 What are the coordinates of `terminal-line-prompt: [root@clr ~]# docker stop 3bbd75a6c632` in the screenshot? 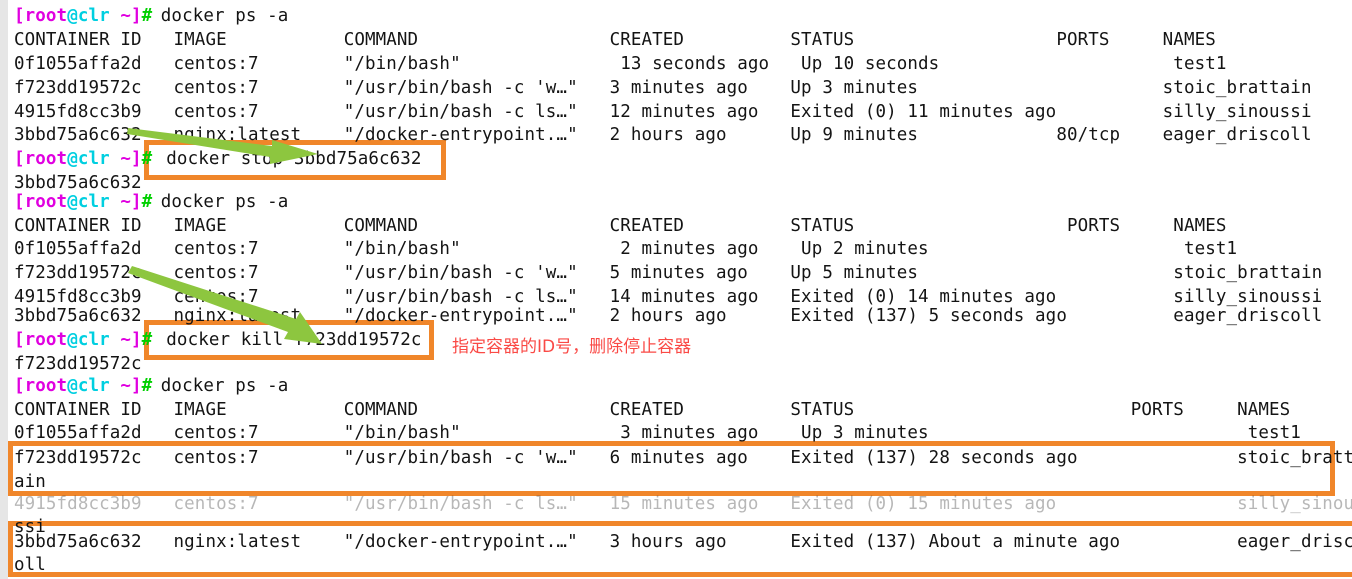 It's located at (218, 159).